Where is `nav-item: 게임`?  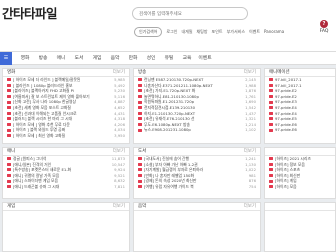 nav-item: 게임 is located at coordinates (97, 58).